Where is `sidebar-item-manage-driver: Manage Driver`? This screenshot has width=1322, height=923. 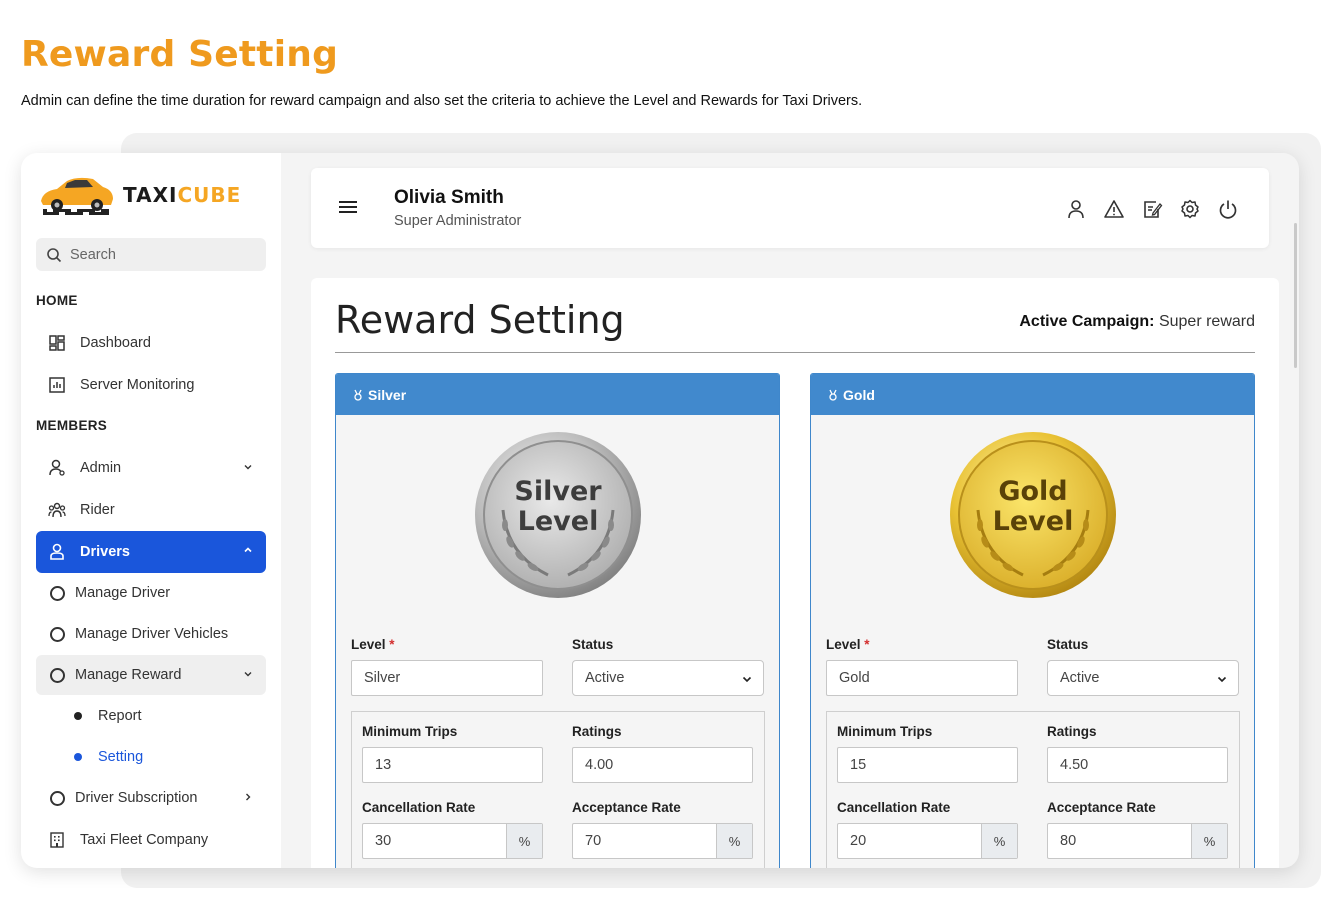 sidebar-item-manage-driver: Manage Driver is located at coordinates (151, 593).